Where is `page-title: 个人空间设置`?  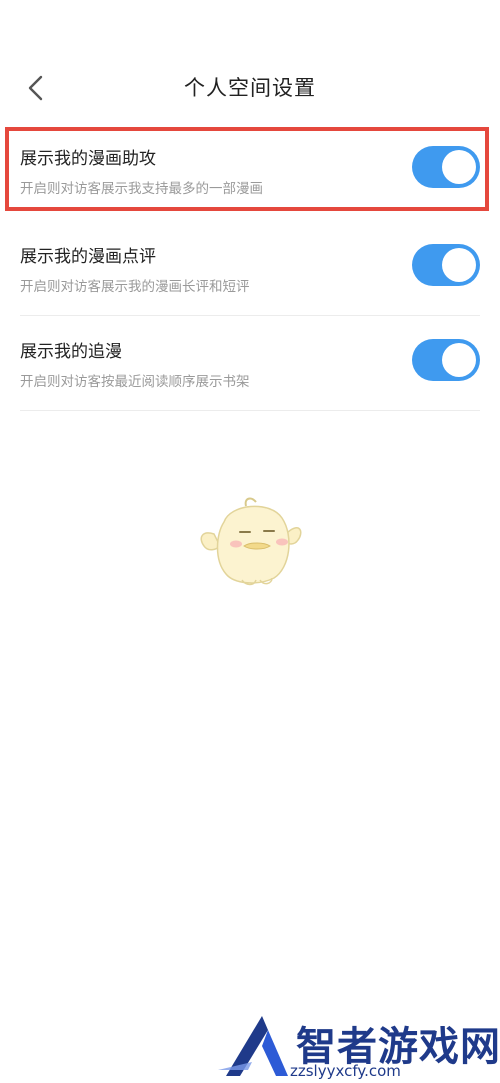
page-title: 个人空间设置 is located at coordinates (250, 88).